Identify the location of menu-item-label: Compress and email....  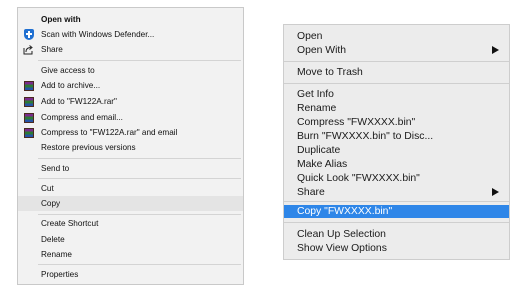
(82, 117).